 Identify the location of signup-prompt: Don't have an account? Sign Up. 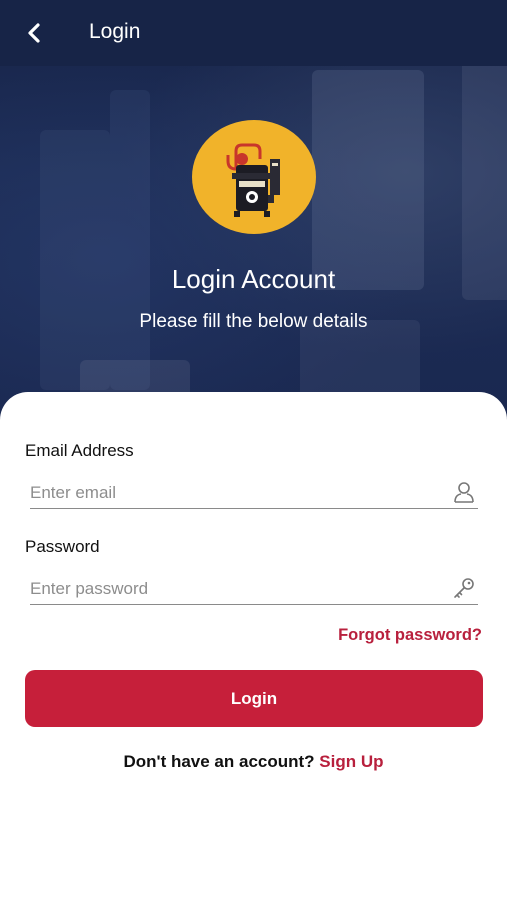
(253, 762).